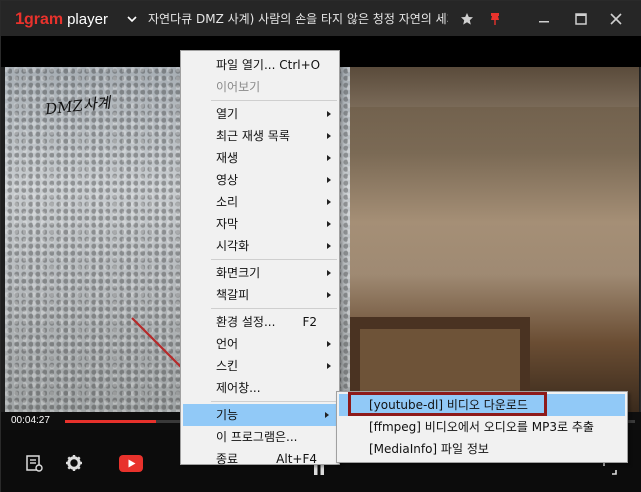 The width and height of the screenshot is (641, 492). I want to click on menu-item-label: 이어보기, so click(238, 87).